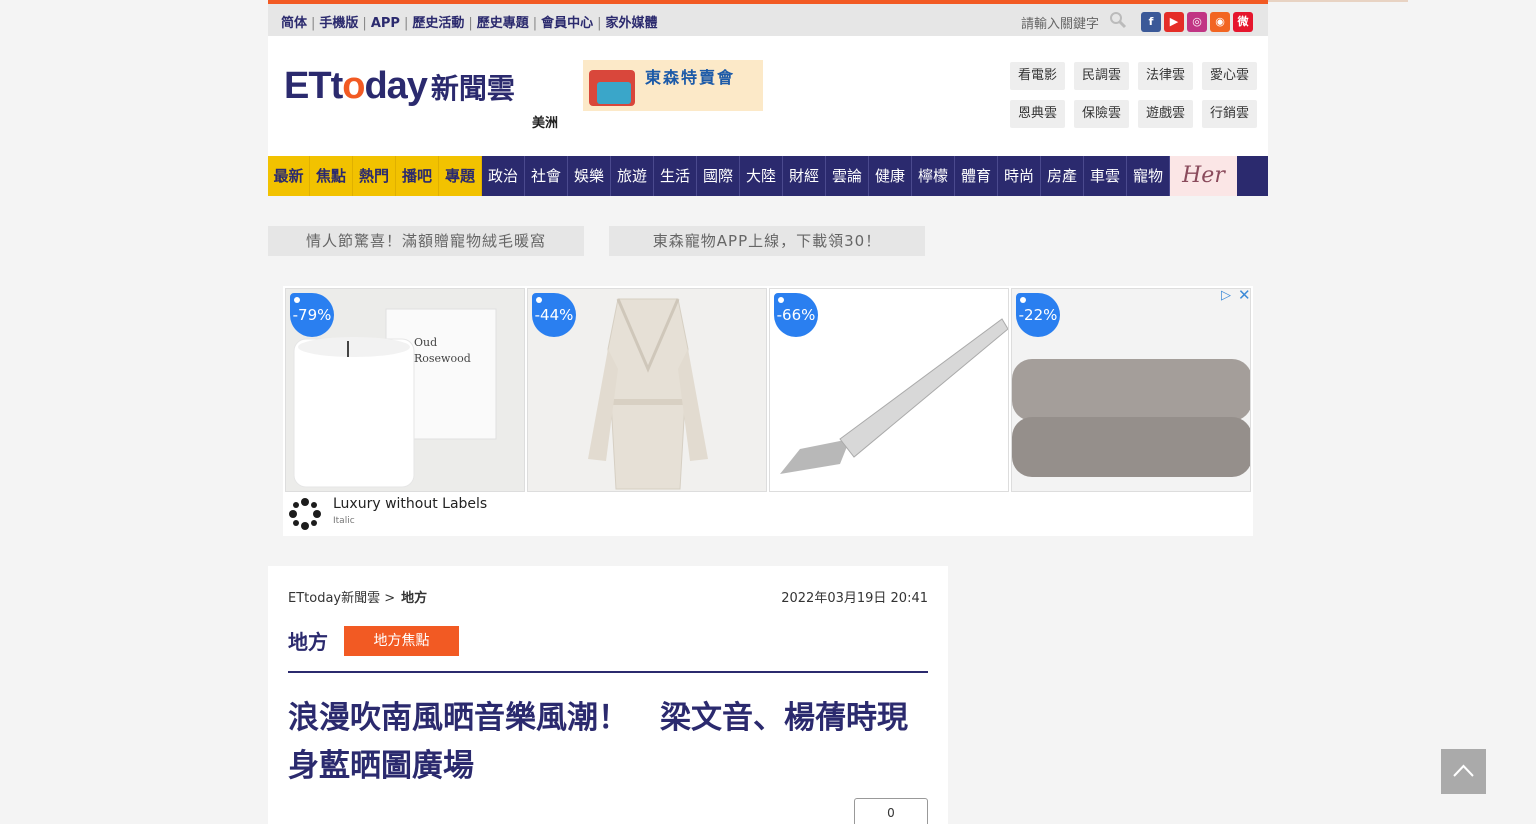 The image size is (1536, 824). I want to click on search-icon, so click(1118, 20).